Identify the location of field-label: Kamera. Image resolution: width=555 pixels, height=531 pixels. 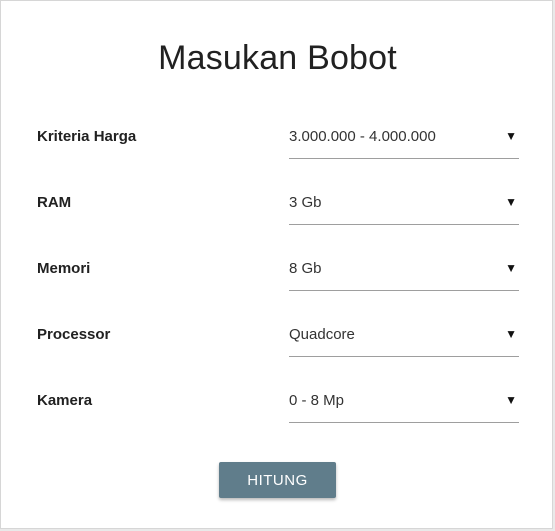
(65, 400).